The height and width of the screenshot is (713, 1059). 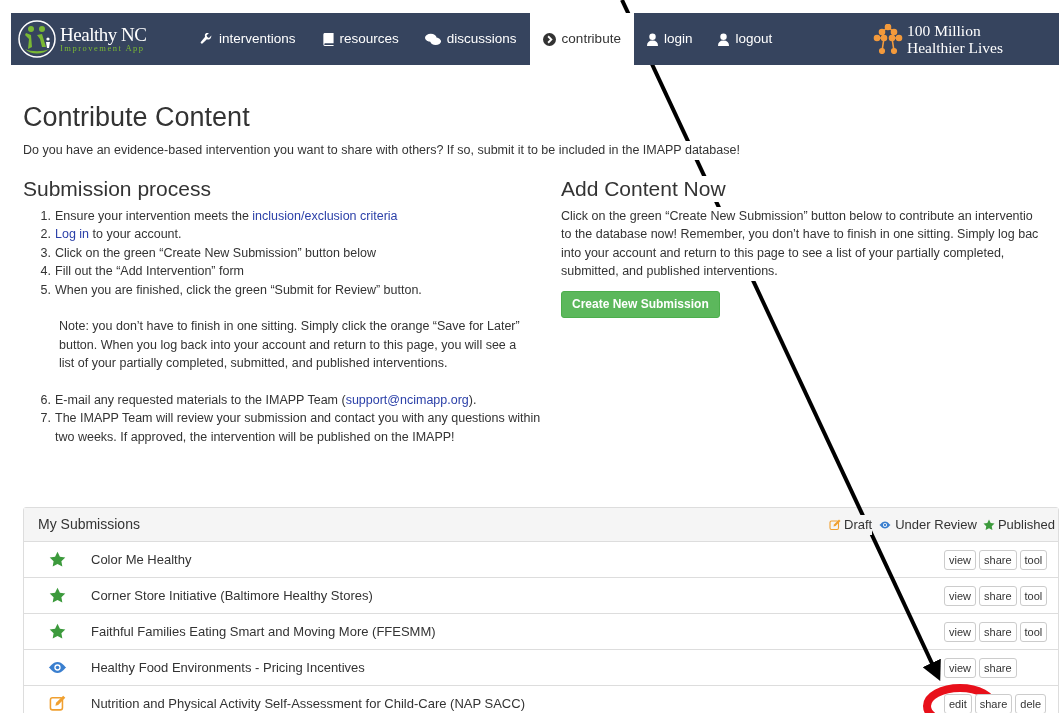 What do you see at coordinates (117, 188) in the screenshot?
I see `section-heading: Submission process` at bounding box center [117, 188].